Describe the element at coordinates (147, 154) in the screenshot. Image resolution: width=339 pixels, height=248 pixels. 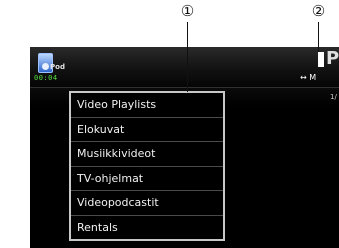
I see `menu-item-musiikkivideot: Musiikkivideot` at that location.